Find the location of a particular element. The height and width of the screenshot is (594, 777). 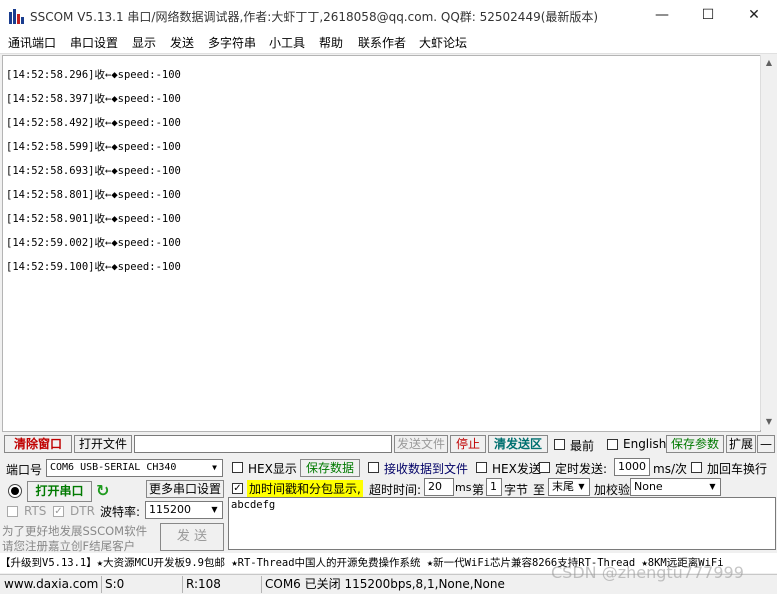

timed-send-label: 定时发送: is located at coordinates (581, 469).